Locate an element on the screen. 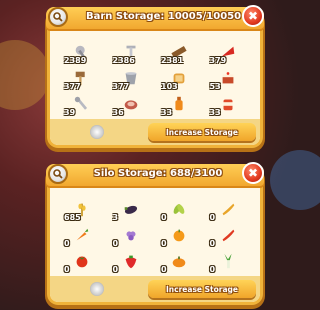 This screenshot has height=310, width=320. steak-icon is located at coordinates (131, 105).